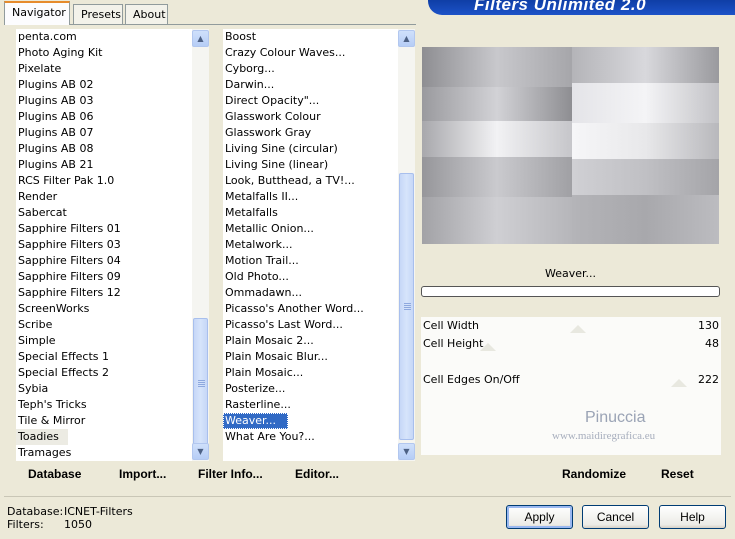 The height and width of the screenshot is (539, 735). I want to click on tab-presets: Presets, so click(98, 14).